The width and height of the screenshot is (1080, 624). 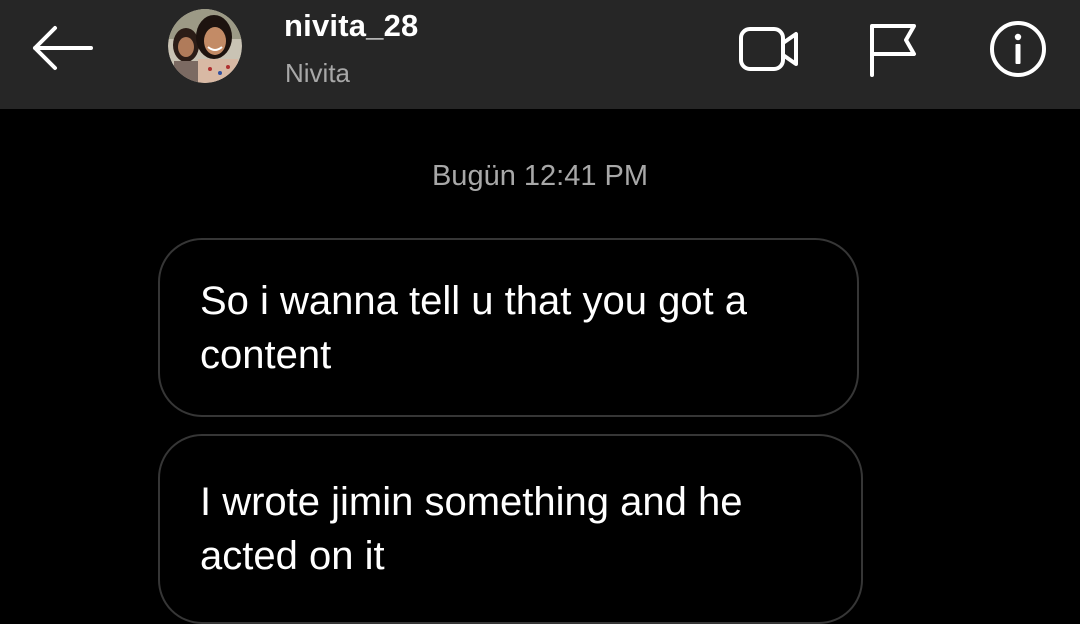 I want to click on video-camera-icon, so click(x=768, y=49).